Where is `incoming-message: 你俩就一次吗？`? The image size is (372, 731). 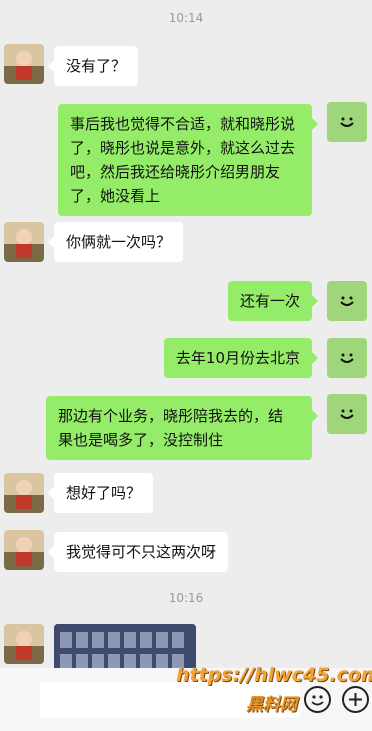
incoming-message: 你俩就一次吗？ is located at coordinates (115, 242).